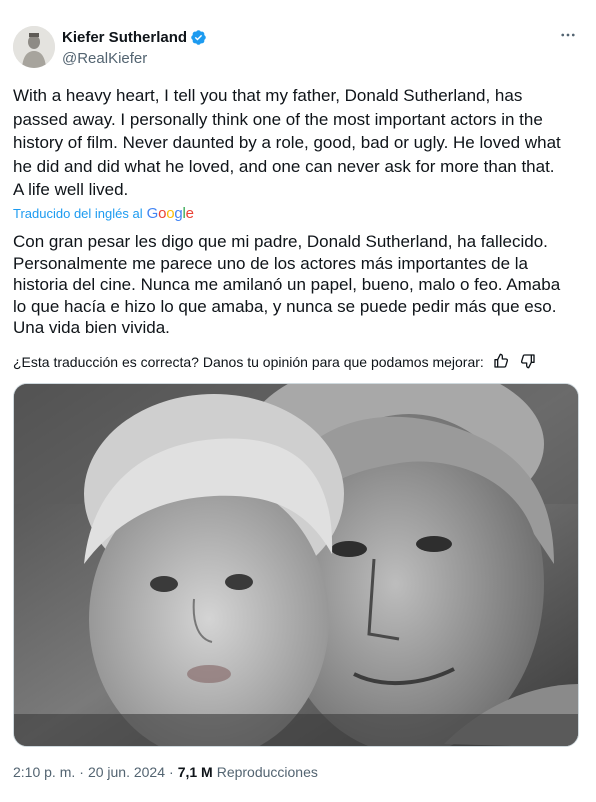  Describe the element at coordinates (267, 772) in the screenshot. I see `views-label: Reproducciones` at that location.